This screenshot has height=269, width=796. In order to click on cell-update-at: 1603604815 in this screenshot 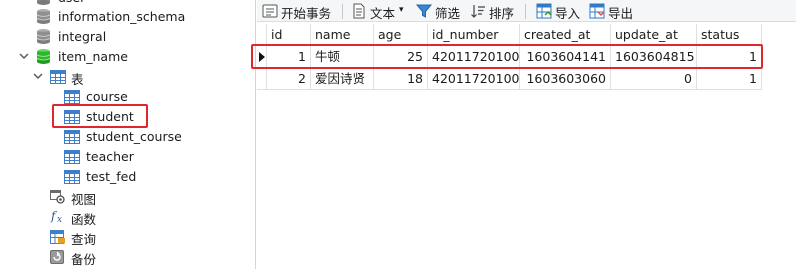, I will do `click(654, 57)`.